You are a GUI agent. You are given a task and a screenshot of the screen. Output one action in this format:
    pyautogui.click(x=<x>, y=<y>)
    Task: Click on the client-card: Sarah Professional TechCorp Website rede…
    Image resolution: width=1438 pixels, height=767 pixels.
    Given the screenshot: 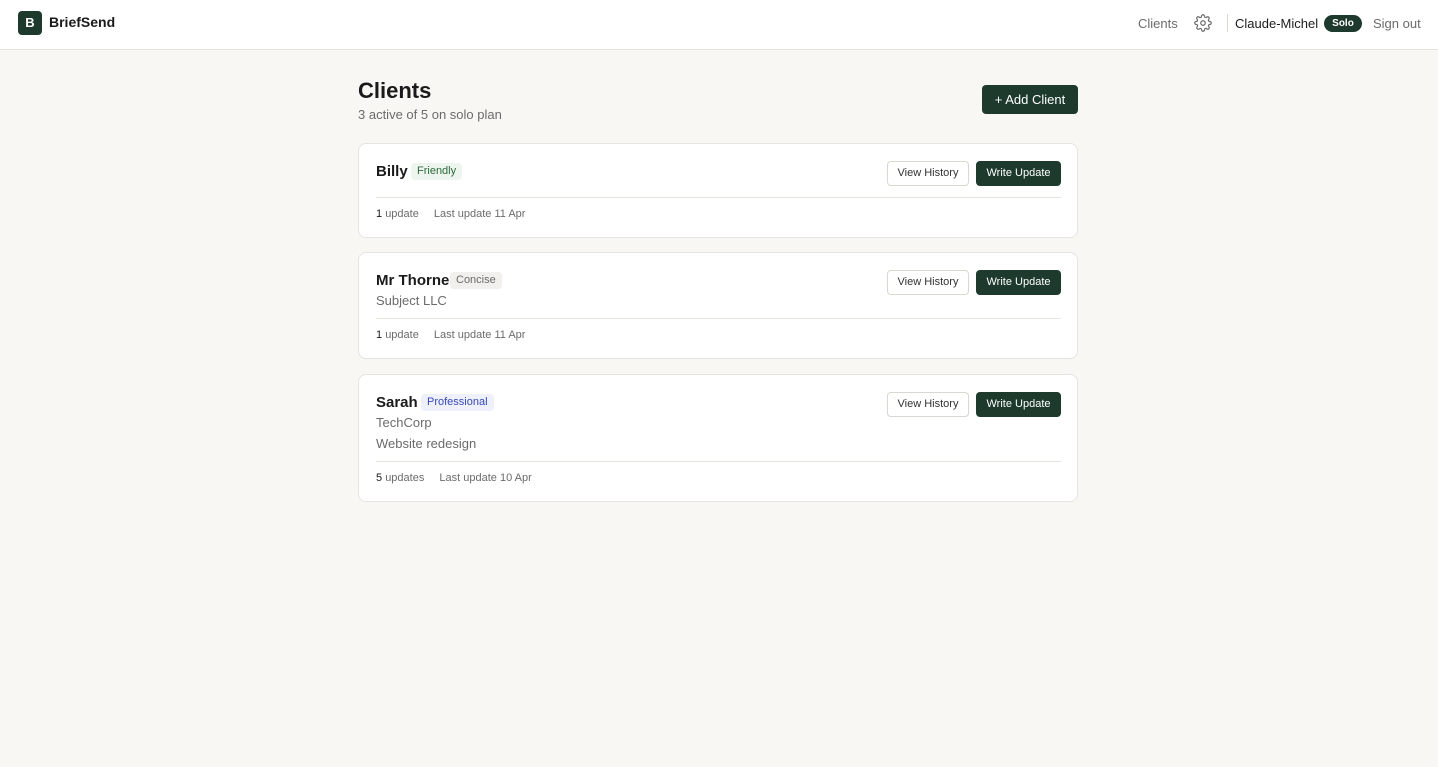 What is the action you would take?
    pyautogui.click(x=718, y=438)
    